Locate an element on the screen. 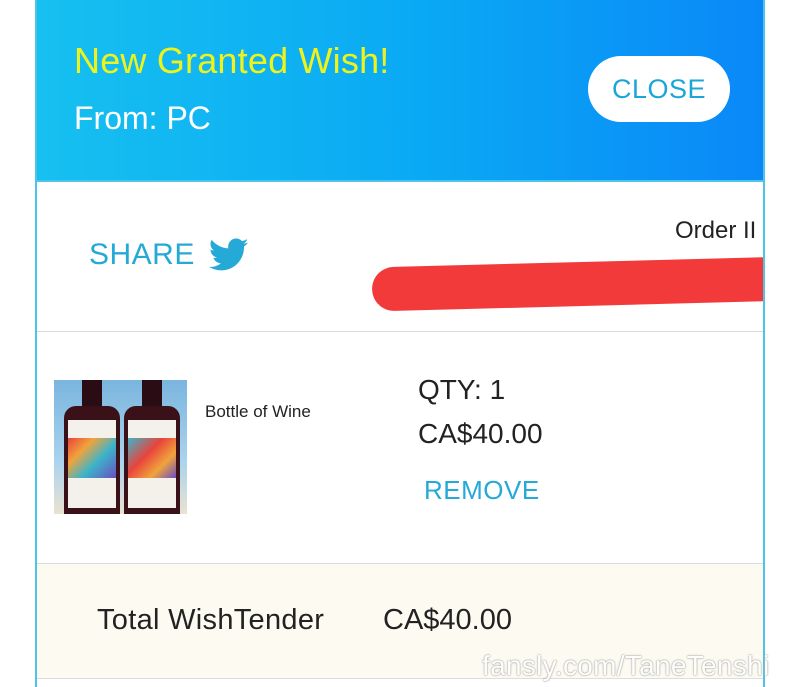 The height and width of the screenshot is (687, 800). remove-button: REMOVE is located at coordinates (482, 490).